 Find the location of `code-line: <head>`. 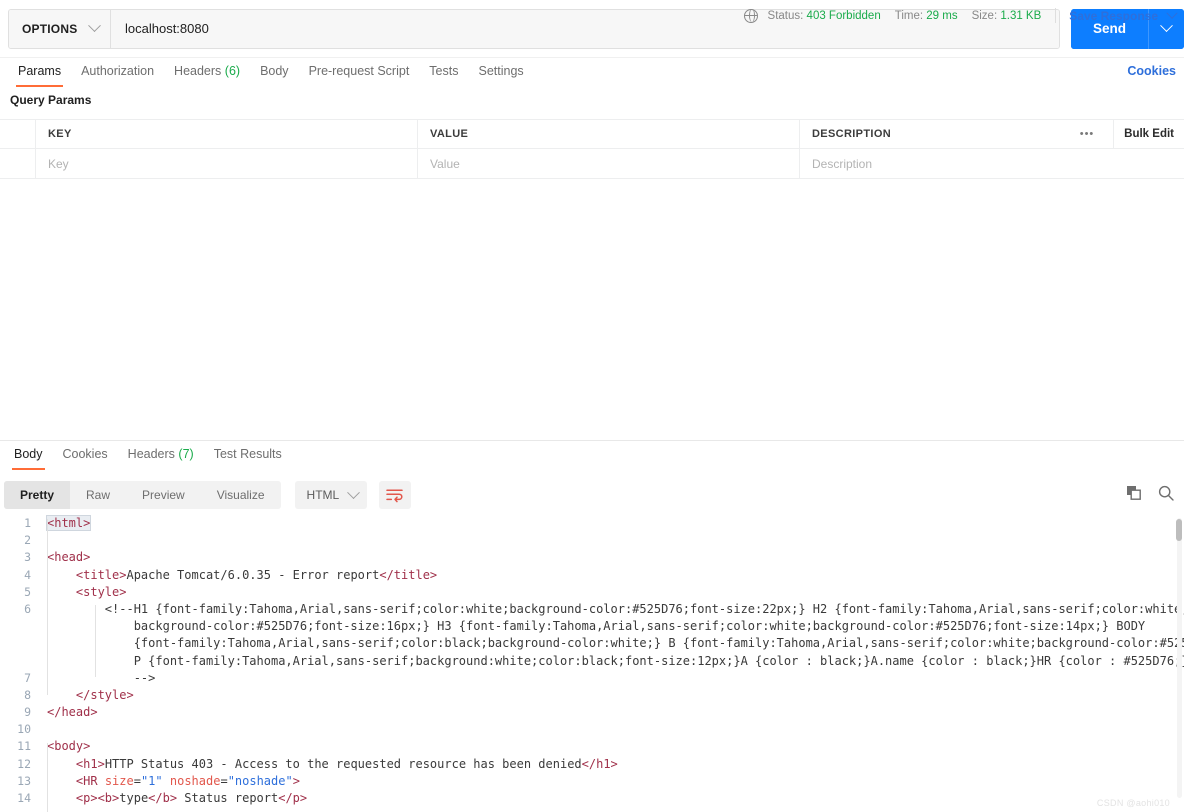

code-line: <head> is located at coordinates (615, 557).